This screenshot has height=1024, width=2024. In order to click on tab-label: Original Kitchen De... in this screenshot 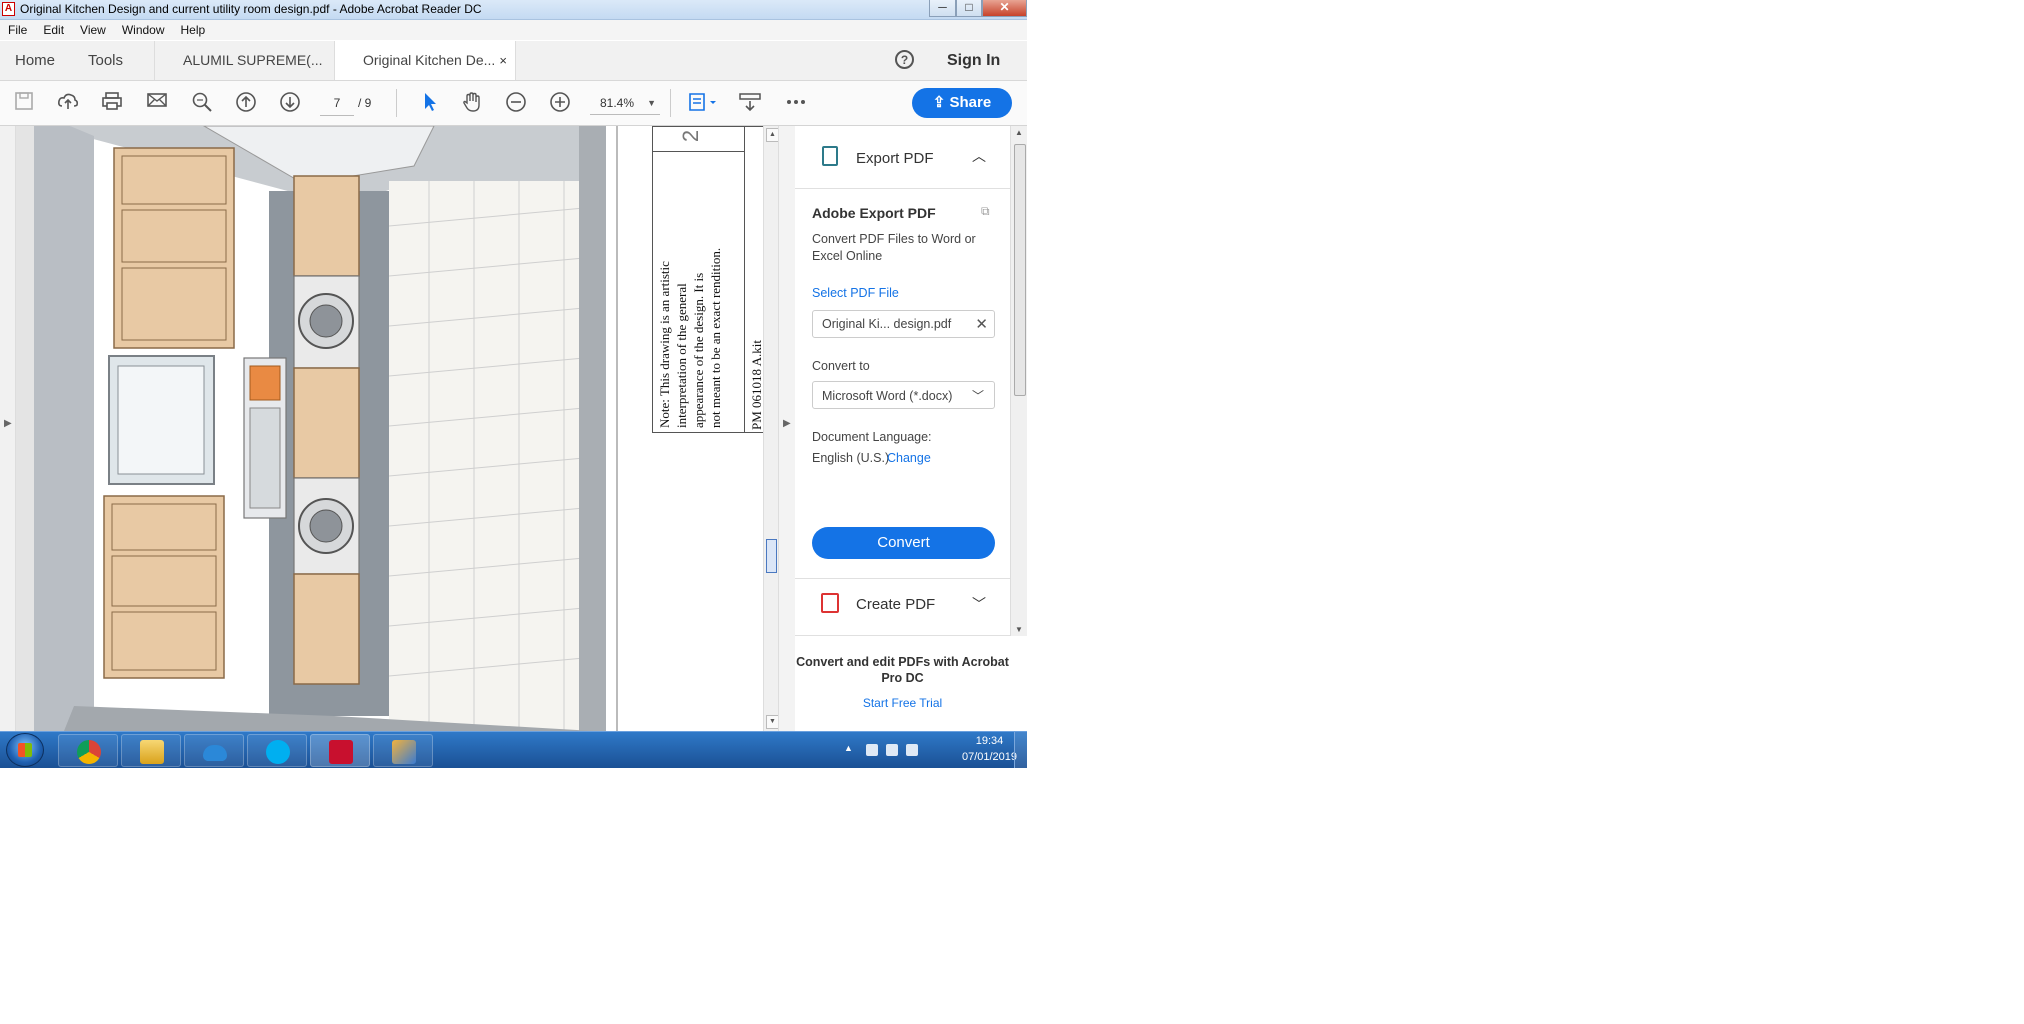, I will do `click(429, 60)`.